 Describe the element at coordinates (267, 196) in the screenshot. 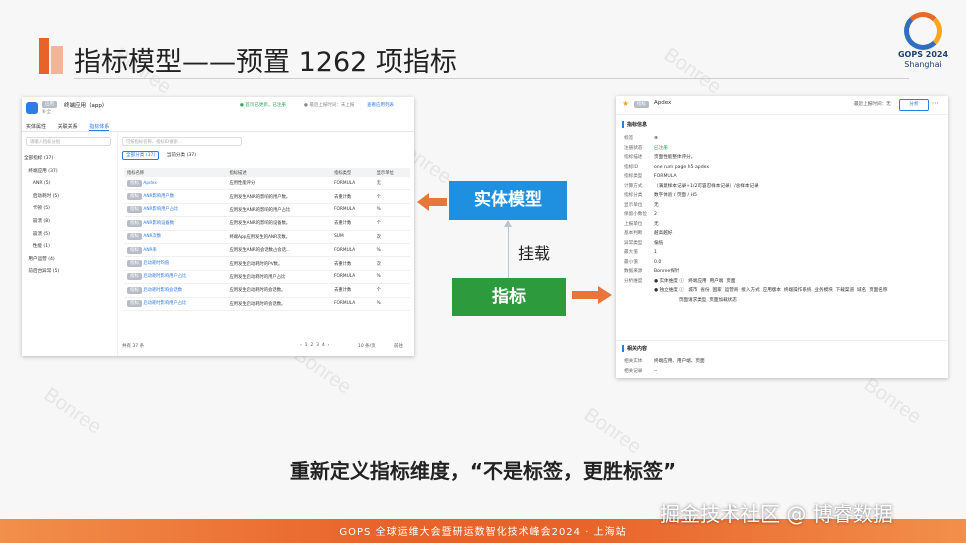

I see `table-row: 指标 ANR影响用户数 应用发生ANR的影响的用户数。 去重计数个` at that location.